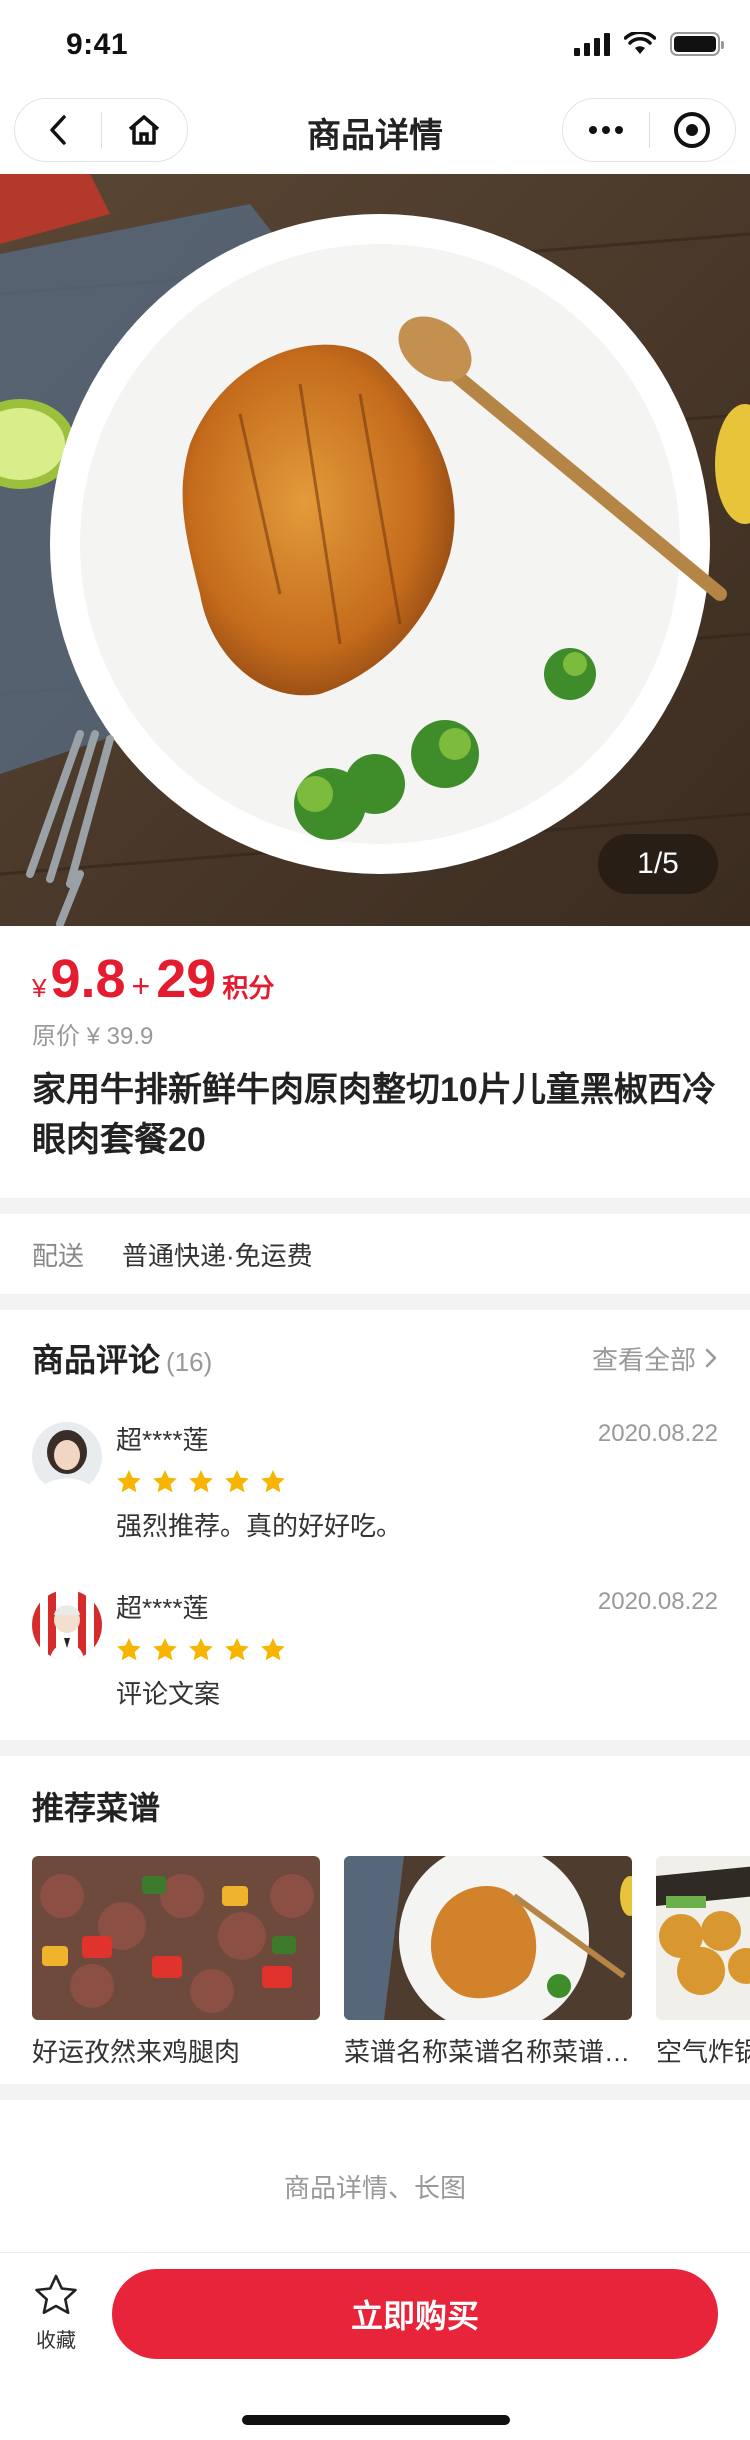 The width and height of the screenshot is (750, 2440). What do you see at coordinates (141, 986) in the screenshot?
I see `price-plus: +` at bounding box center [141, 986].